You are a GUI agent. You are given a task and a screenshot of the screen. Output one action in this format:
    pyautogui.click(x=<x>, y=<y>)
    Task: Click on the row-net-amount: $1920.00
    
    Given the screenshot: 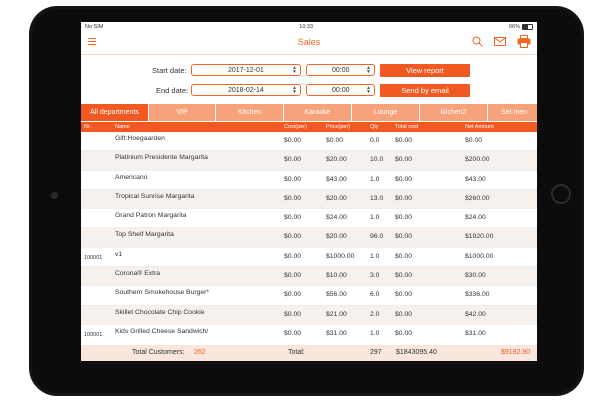 What is the action you would take?
    pyautogui.click(x=479, y=237)
    